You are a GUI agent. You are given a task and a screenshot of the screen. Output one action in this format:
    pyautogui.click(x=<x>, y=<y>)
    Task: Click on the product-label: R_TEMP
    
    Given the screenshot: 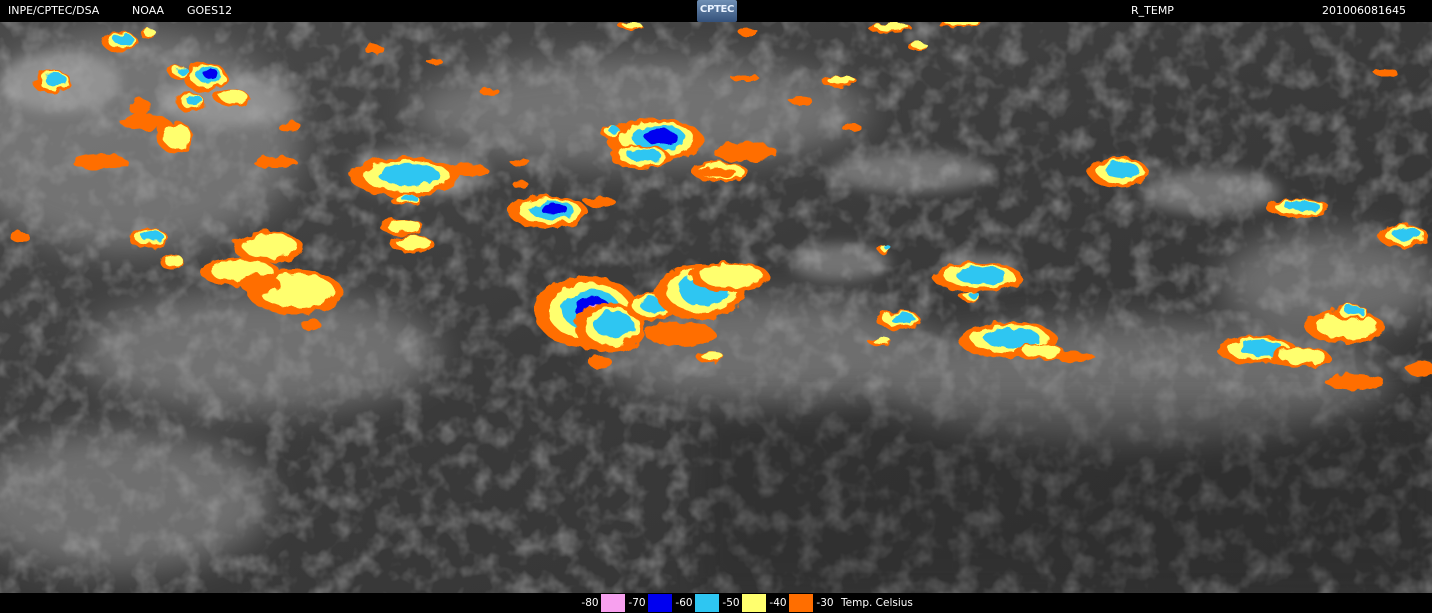 What is the action you would take?
    pyautogui.click(x=1152, y=10)
    